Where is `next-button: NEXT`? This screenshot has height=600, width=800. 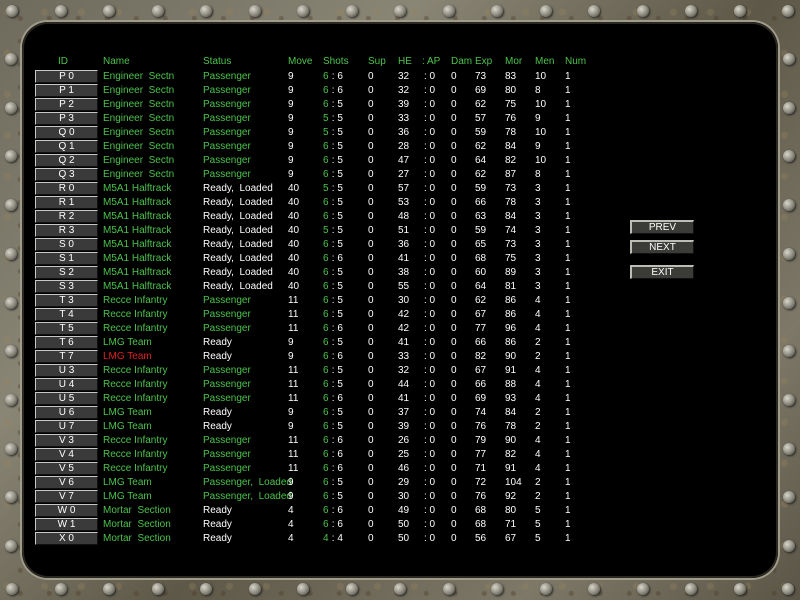 next-button: NEXT is located at coordinates (662, 247).